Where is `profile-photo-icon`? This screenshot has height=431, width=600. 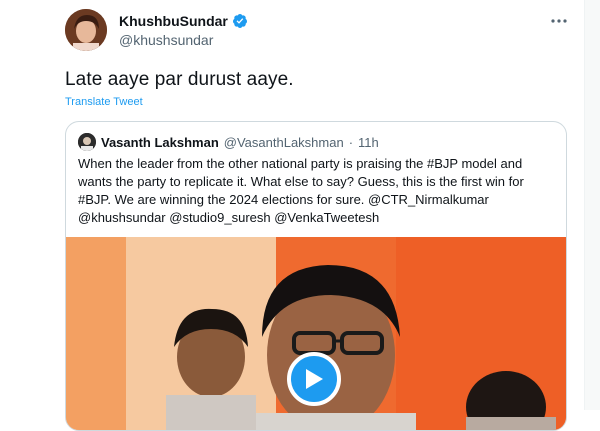
profile-photo-icon is located at coordinates (86, 30).